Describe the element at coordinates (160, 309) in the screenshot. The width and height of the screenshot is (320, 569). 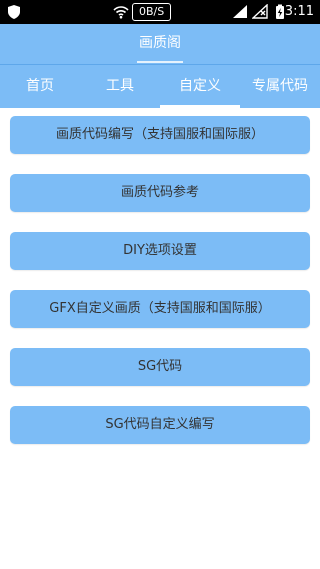
I see `gfx-custom-quality-button: GFX自定义画质（支持国服和国际服）` at that location.